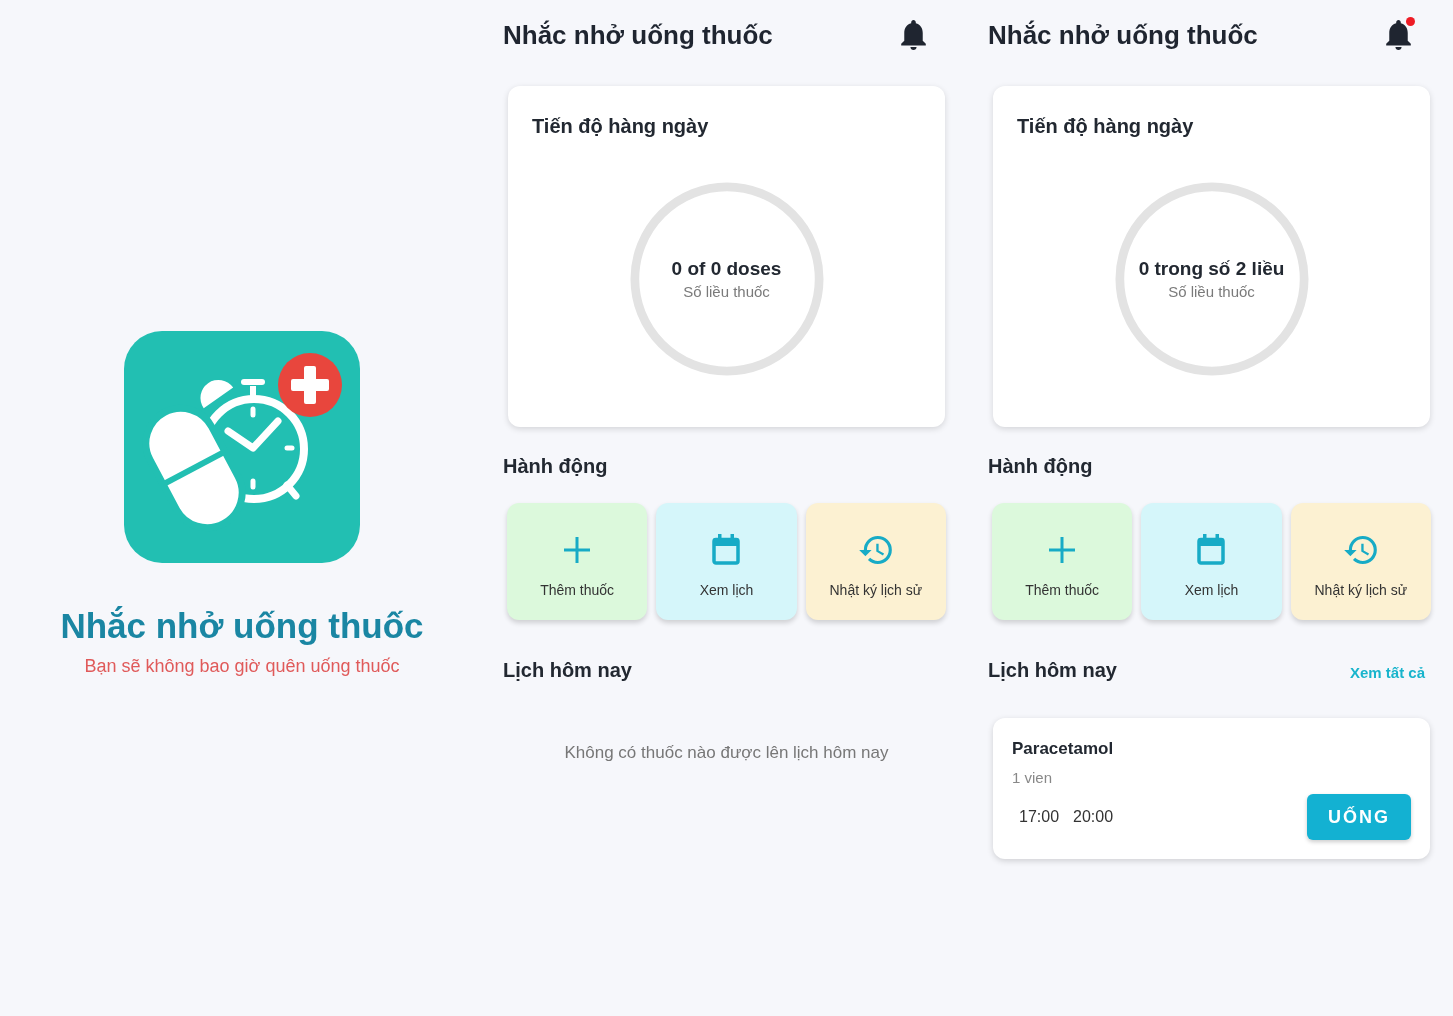 This screenshot has height=1016, width=1453. Describe the element at coordinates (1211, 268) in the screenshot. I see `dose-count: 0 trong số 2 liều` at that location.